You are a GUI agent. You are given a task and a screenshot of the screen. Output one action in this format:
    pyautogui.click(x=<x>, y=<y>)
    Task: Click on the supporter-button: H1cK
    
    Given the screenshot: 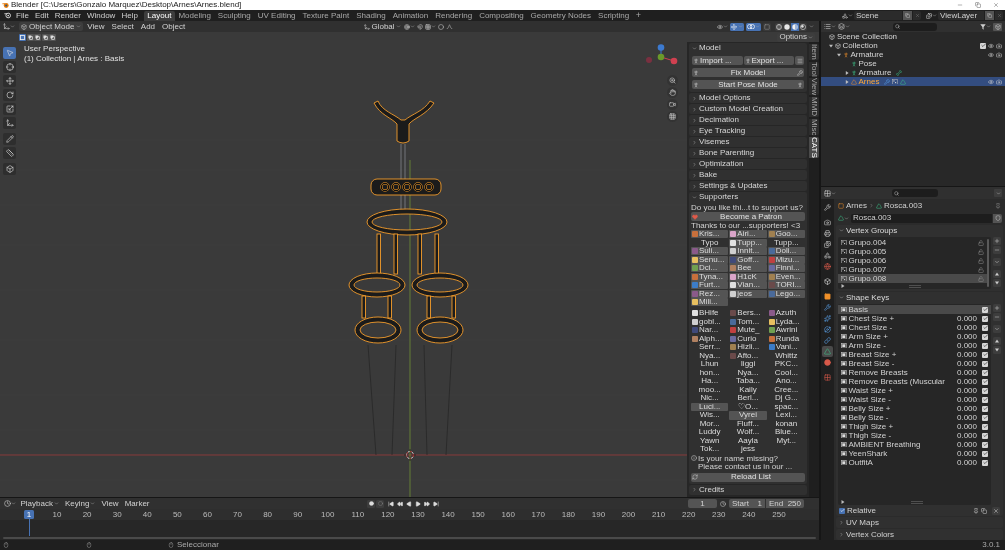 What is the action you would take?
    pyautogui.click(x=748, y=276)
    